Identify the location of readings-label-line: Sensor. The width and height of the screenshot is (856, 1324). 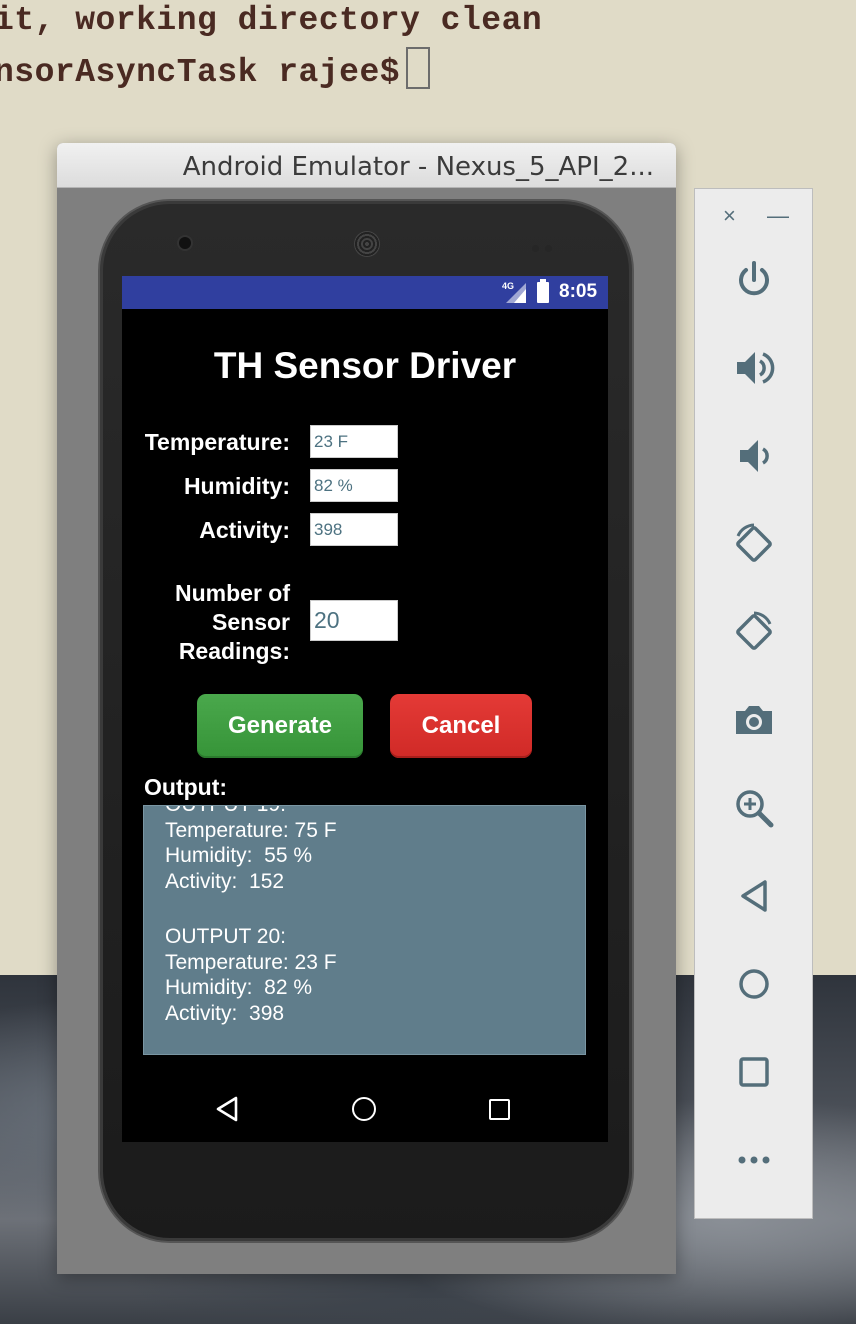
(251, 622).